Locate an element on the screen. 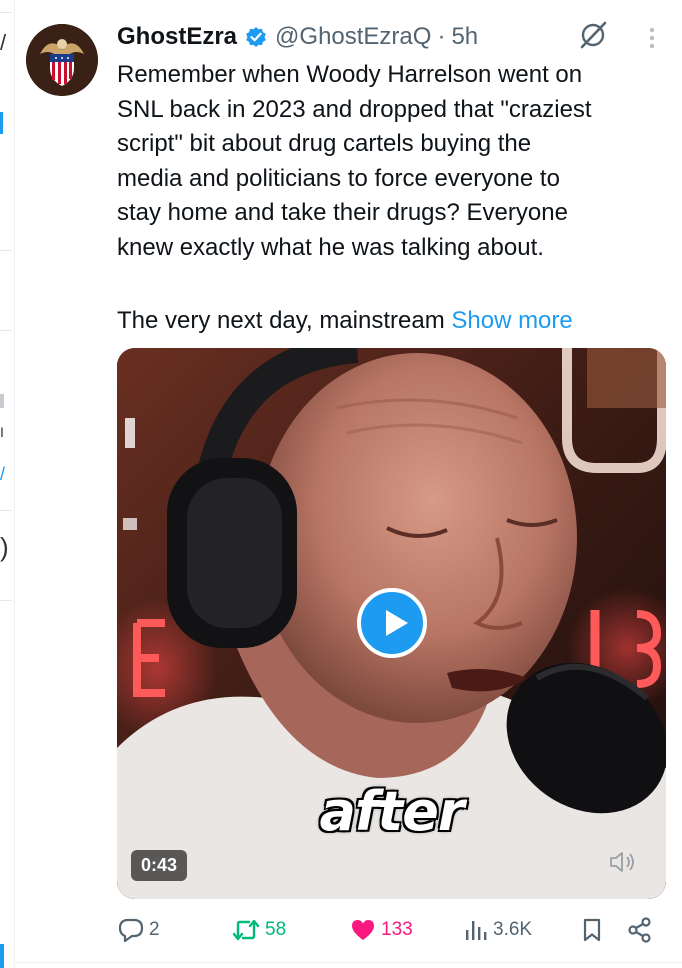 Image resolution: width=682 pixels, height=968 pixels. verified-badge-icon is located at coordinates (256, 37).